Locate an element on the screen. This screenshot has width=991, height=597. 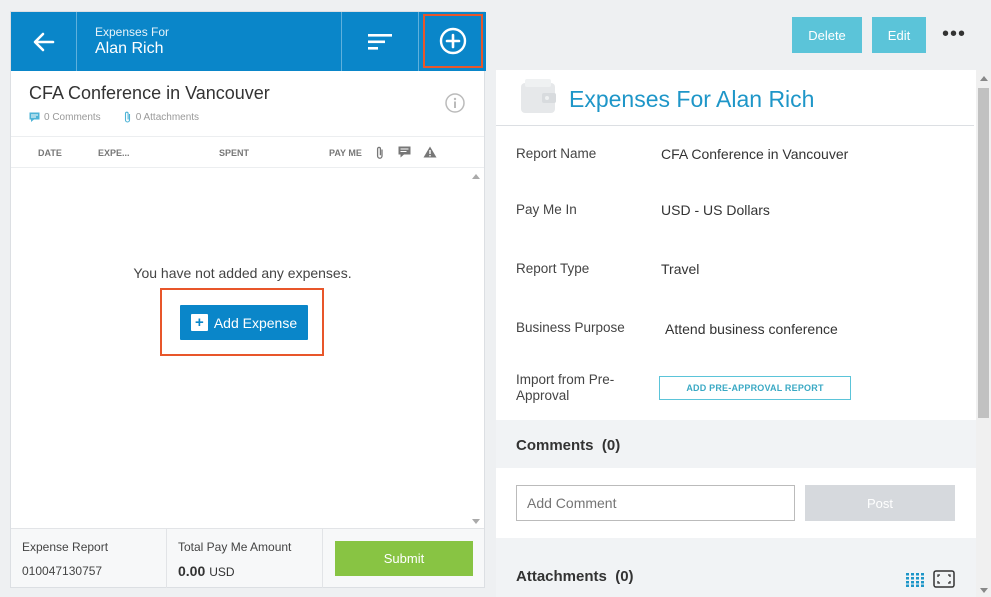
list-scrollbar is located at coordinates (476, 349).